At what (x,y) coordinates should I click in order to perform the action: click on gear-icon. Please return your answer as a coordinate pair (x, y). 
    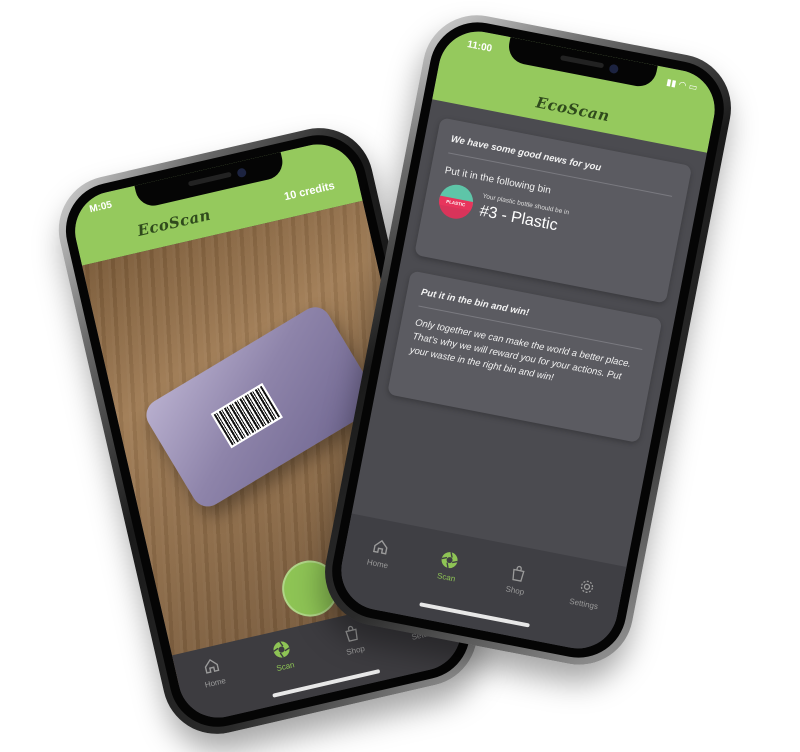
    Looking at the image, I should click on (586, 586).